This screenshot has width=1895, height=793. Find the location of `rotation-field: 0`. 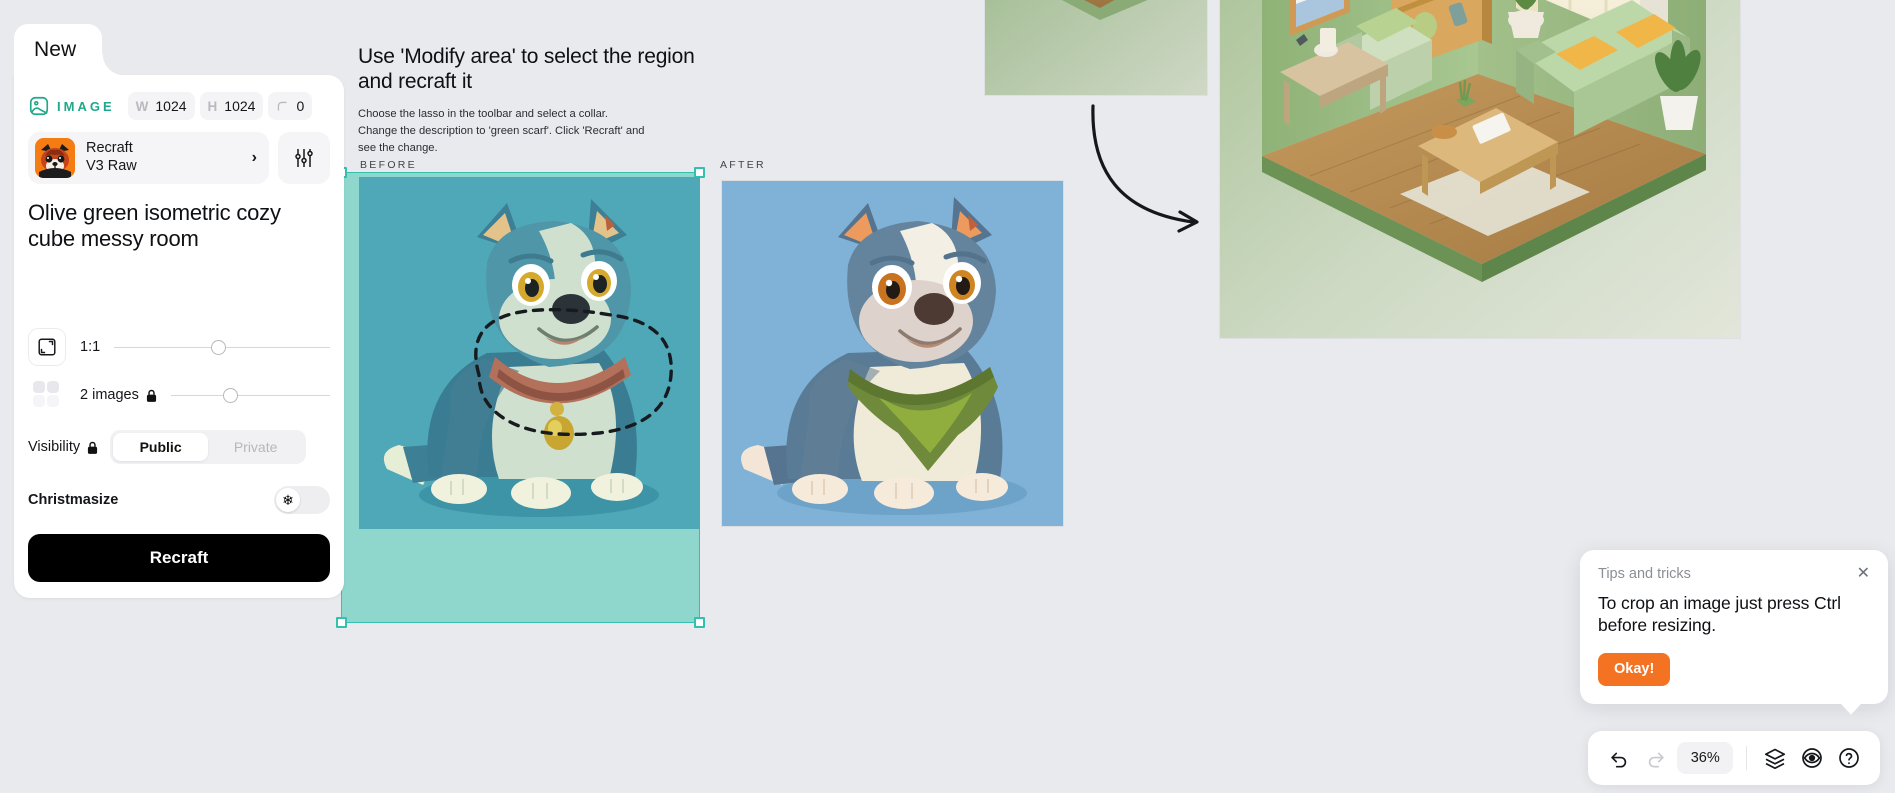

rotation-field: 0 is located at coordinates (290, 106).